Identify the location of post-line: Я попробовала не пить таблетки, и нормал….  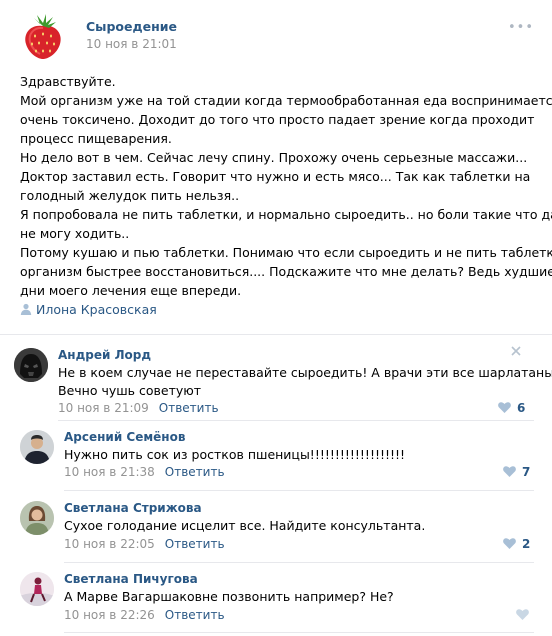
(286, 214).